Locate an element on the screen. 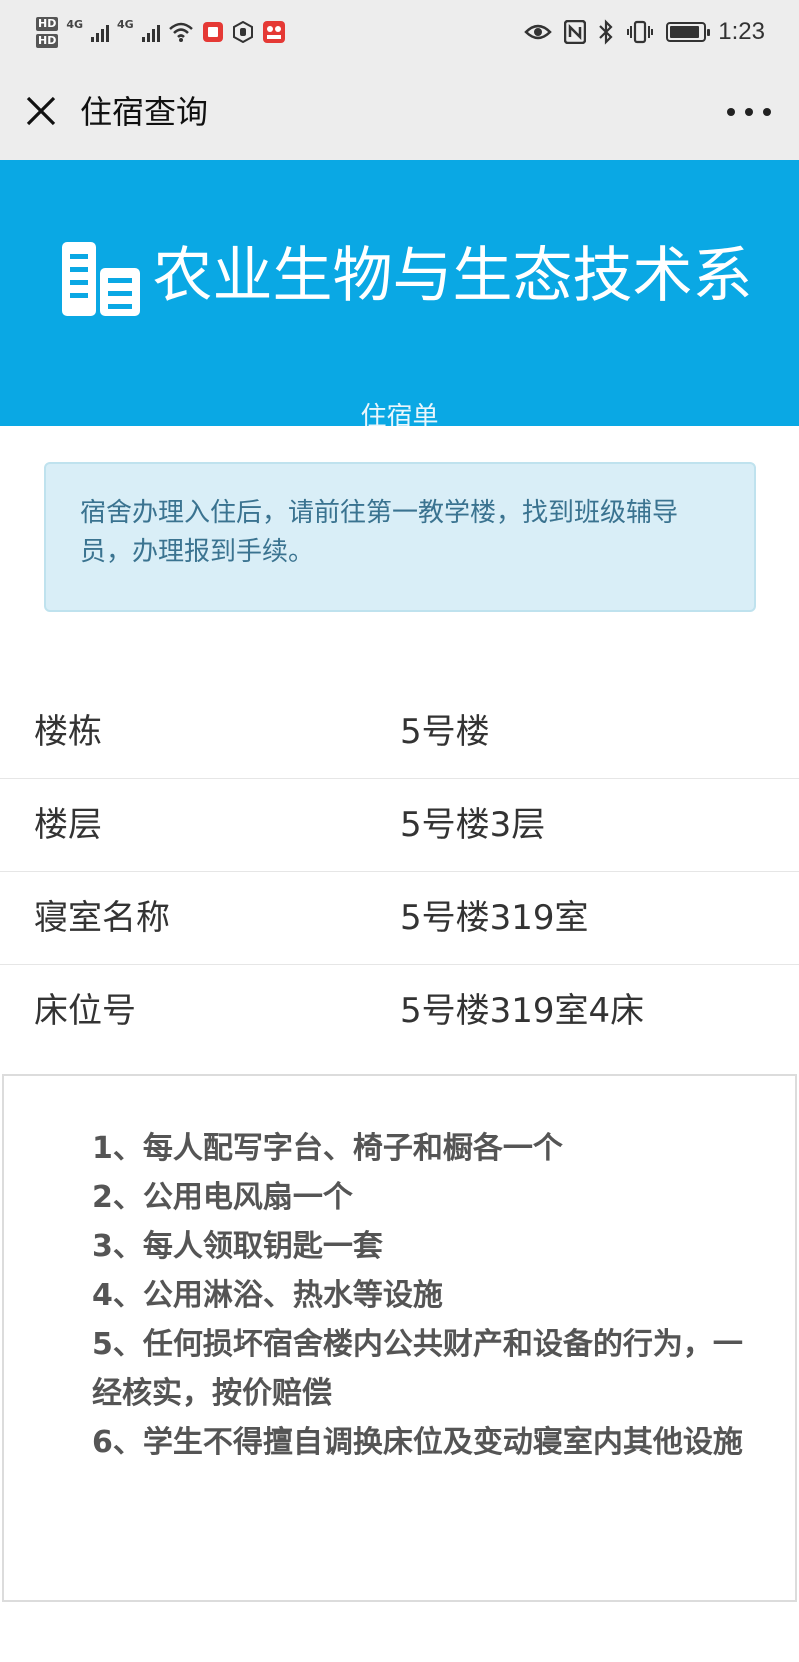 The height and width of the screenshot is (1662, 799). info-label: 楼层 is located at coordinates (68, 825).